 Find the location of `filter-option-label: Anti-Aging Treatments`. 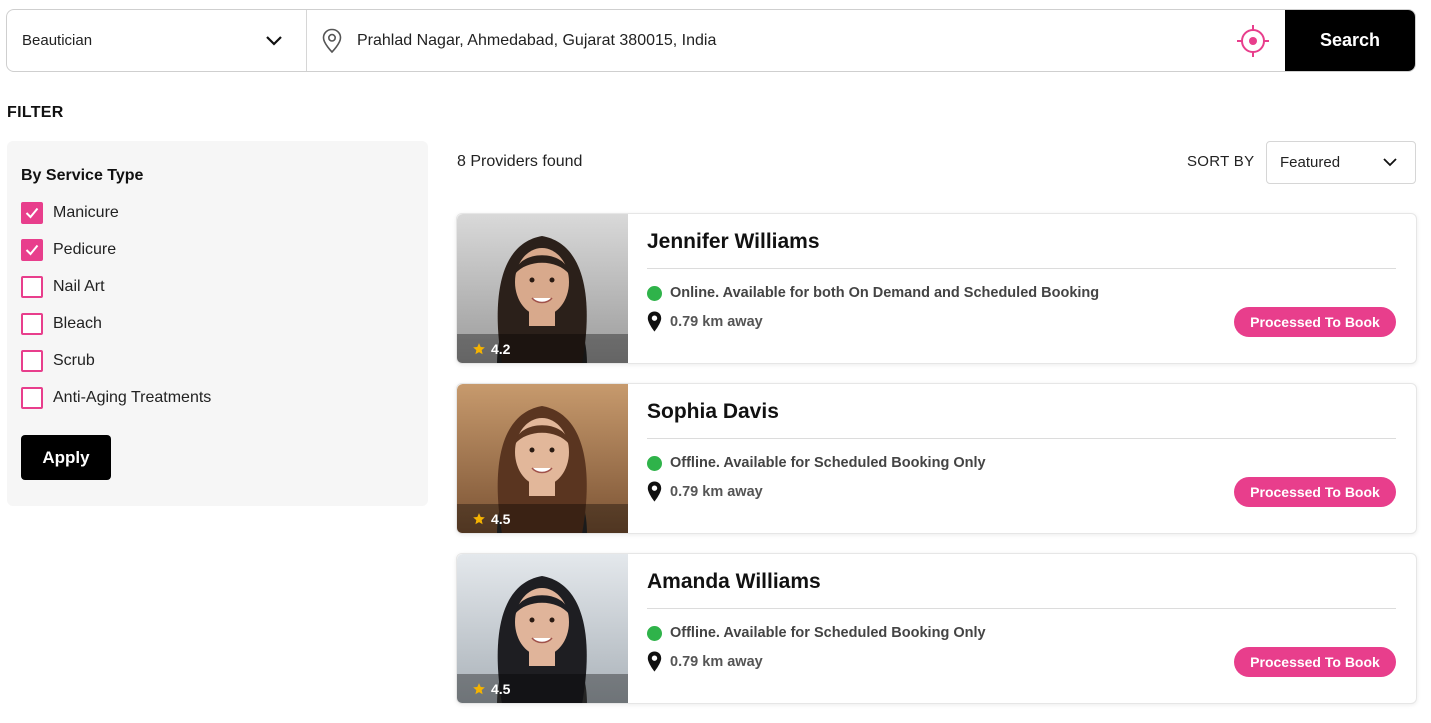

filter-option-label: Anti-Aging Treatments is located at coordinates (132, 397).